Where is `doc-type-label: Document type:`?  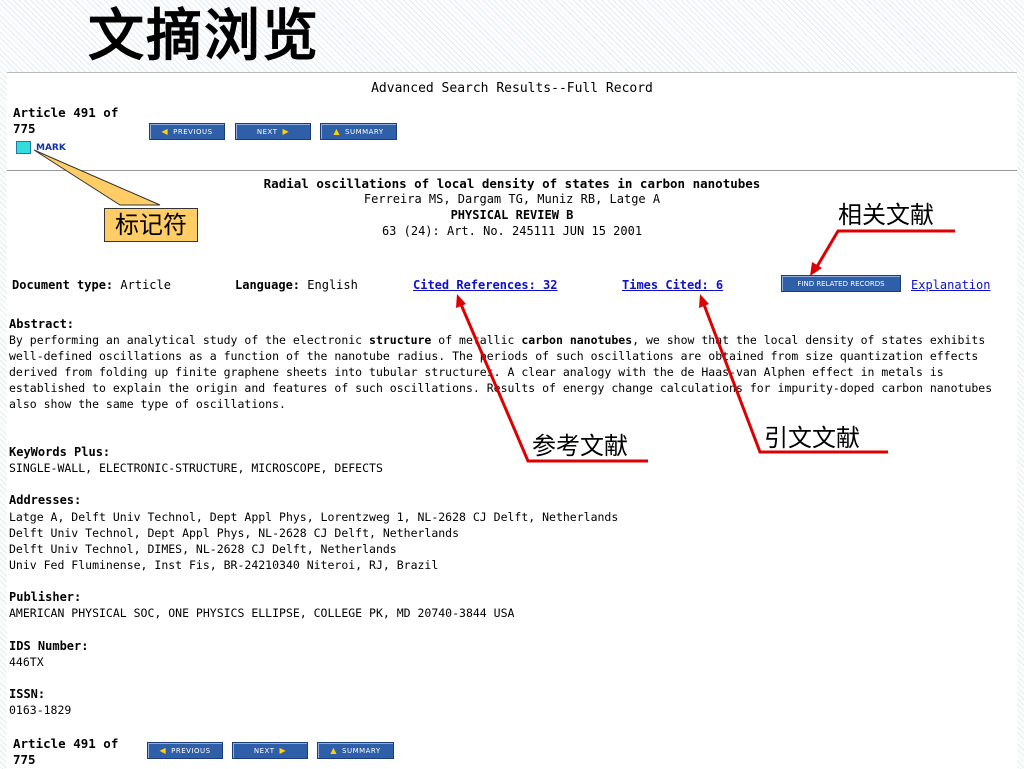
doc-type-label: Document type: is located at coordinates (63, 285).